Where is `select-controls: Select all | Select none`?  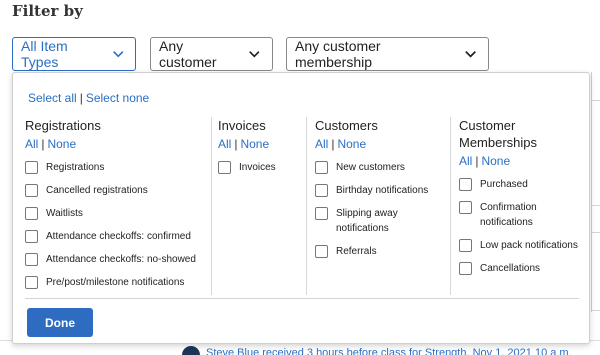 select-controls: Select all | Select none is located at coordinates (88, 98).